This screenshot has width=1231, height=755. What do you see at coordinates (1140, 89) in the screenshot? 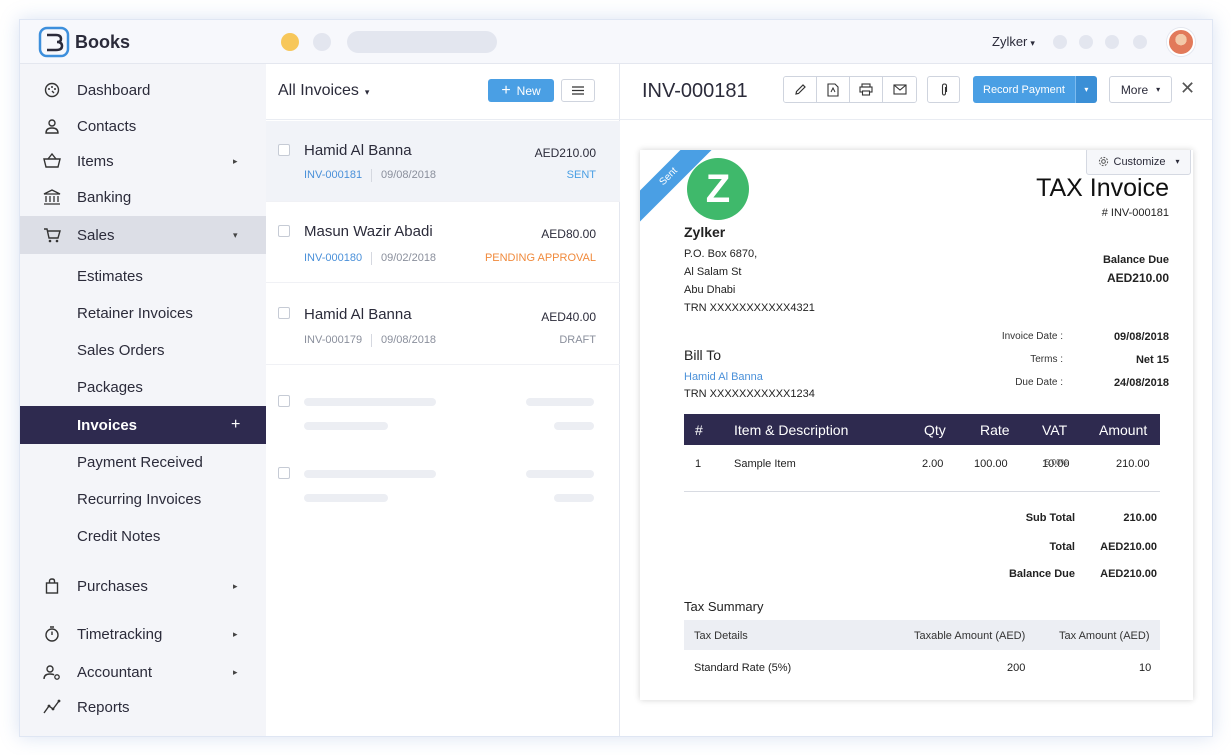
I see `more-button: More ▾` at bounding box center [1140, 89].